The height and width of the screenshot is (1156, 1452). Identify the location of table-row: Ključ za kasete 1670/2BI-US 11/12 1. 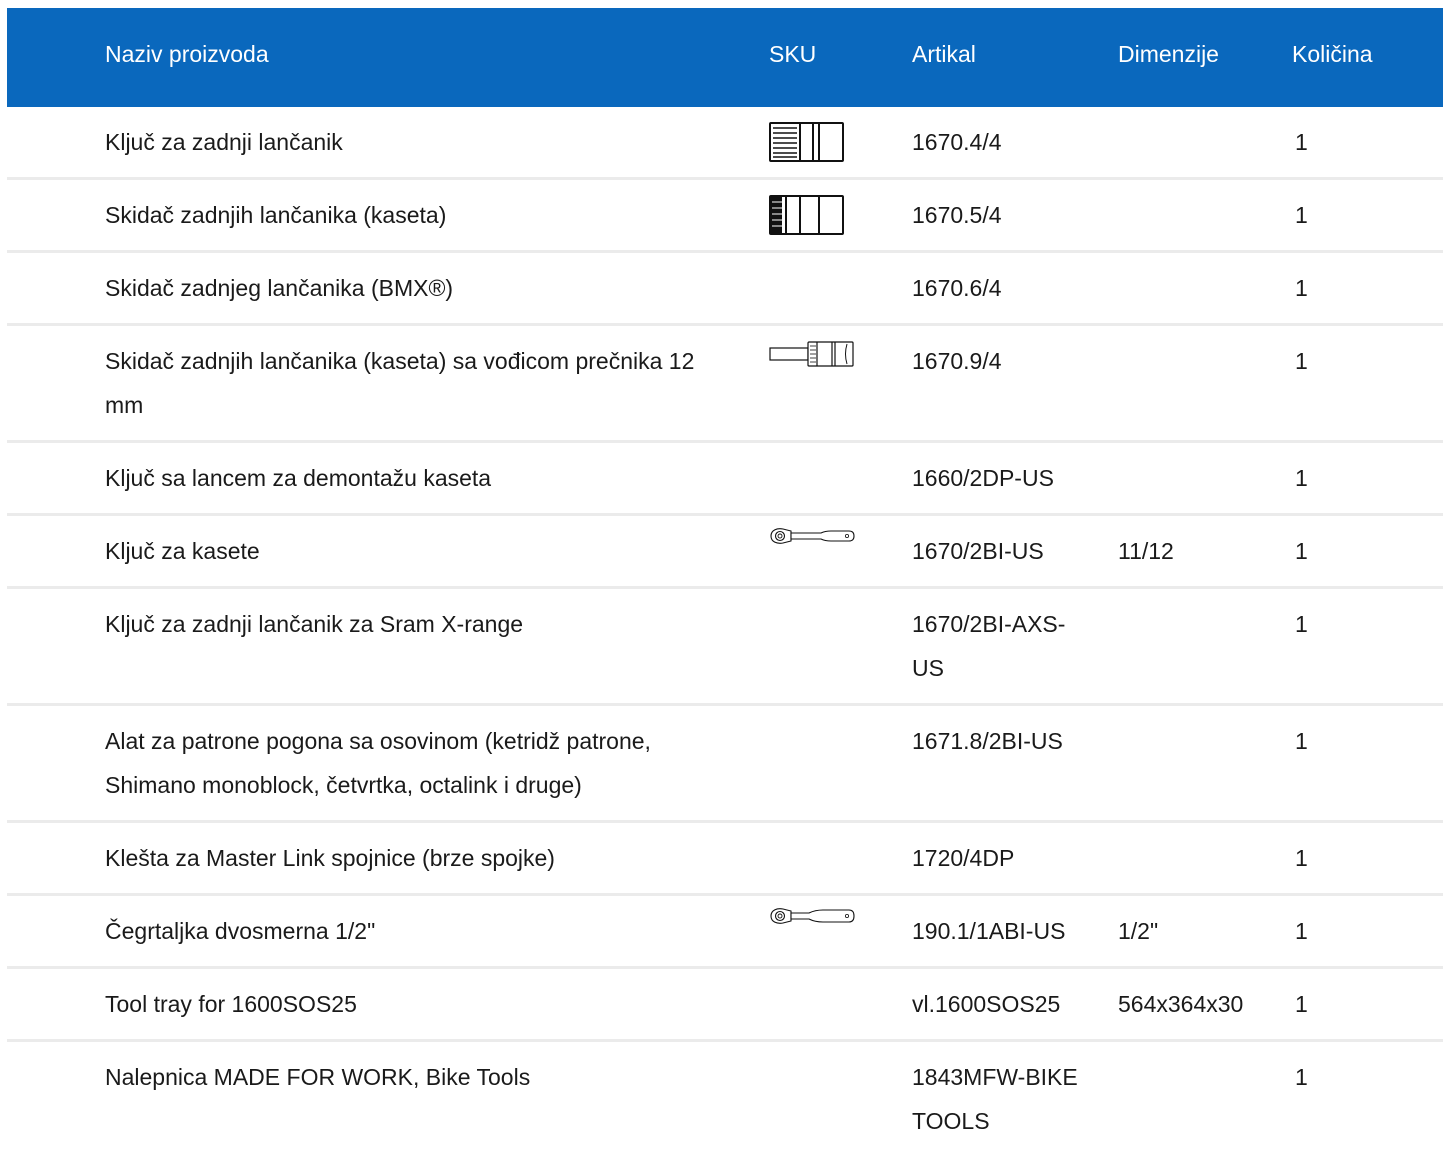
(725, 552).